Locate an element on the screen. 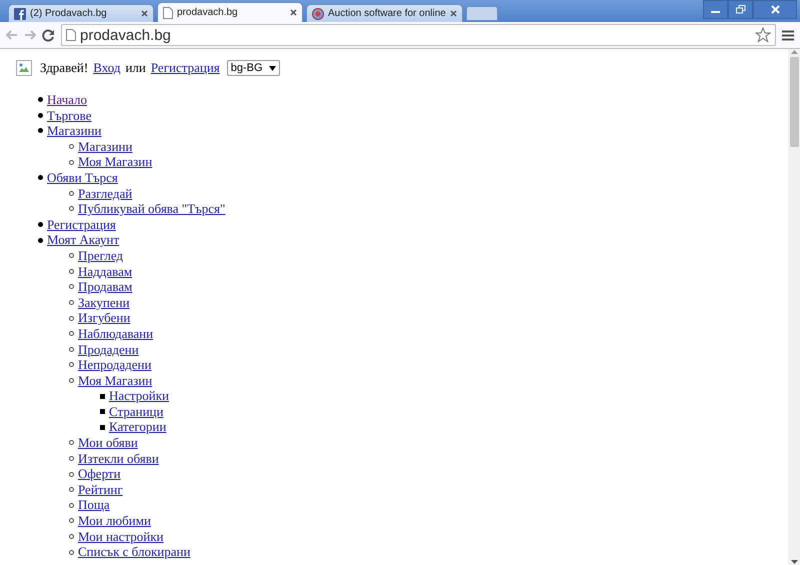  nav-link: Мои любими is located at coordinates (114, 521).